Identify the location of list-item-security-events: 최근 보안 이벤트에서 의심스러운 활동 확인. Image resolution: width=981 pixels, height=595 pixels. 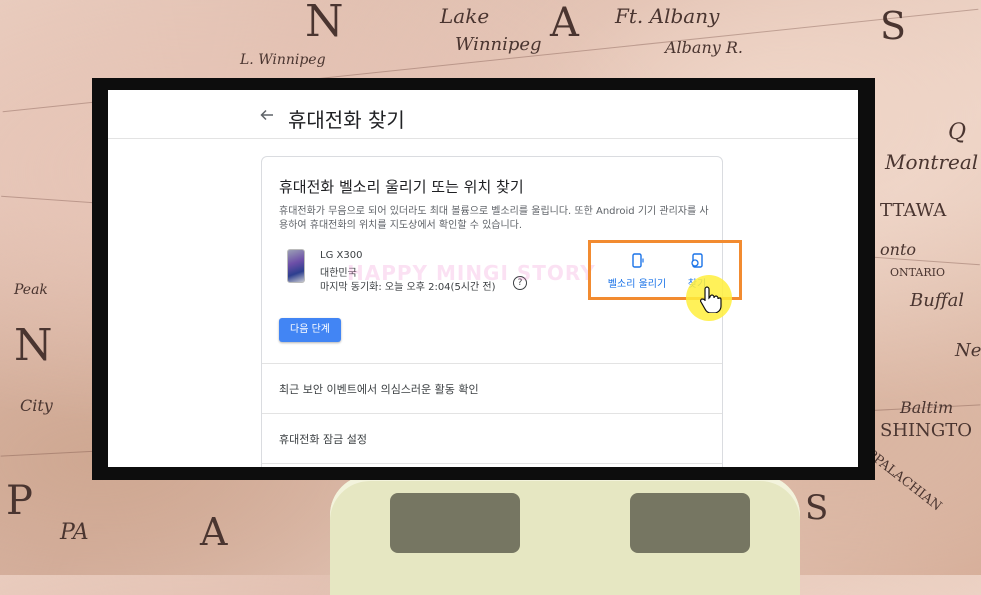
(379, 389).